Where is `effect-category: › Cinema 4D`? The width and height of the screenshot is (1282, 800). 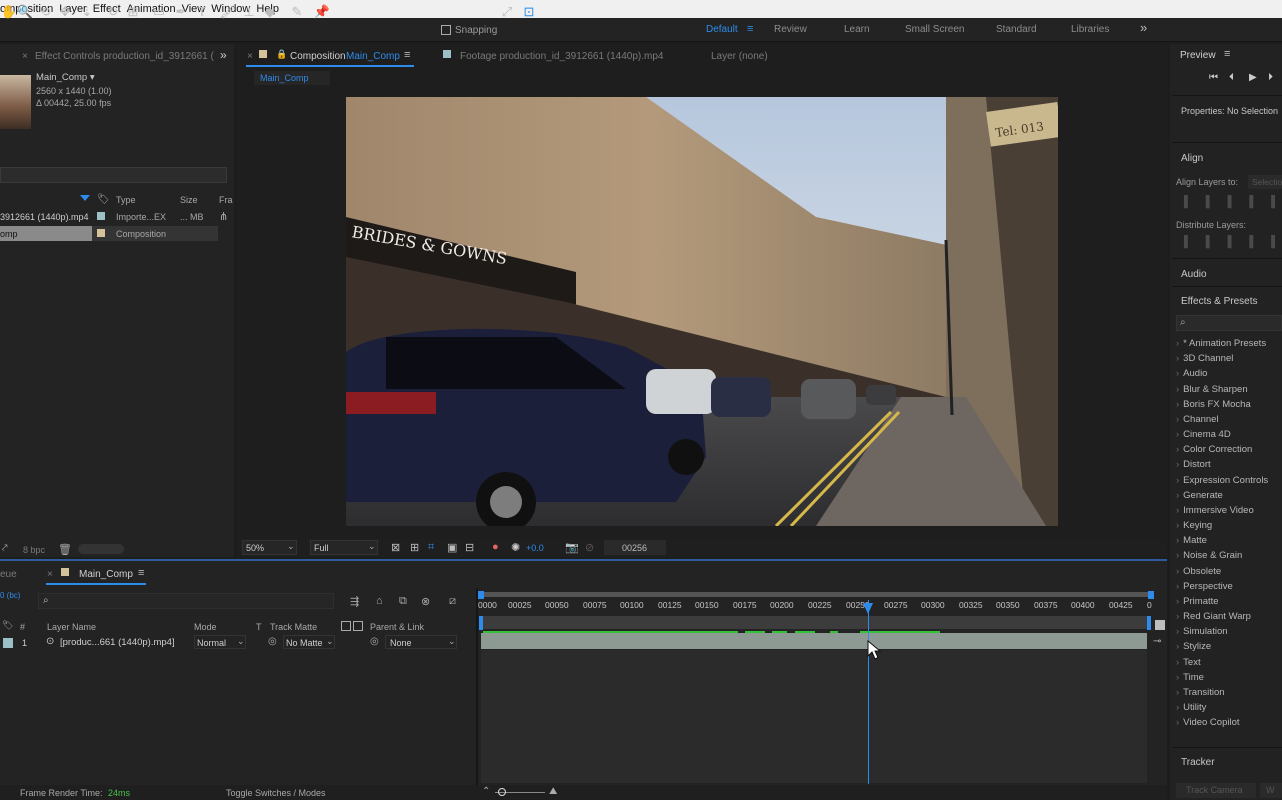 effect-category: › Cinema 4D is located at coordinates (1203, 434).